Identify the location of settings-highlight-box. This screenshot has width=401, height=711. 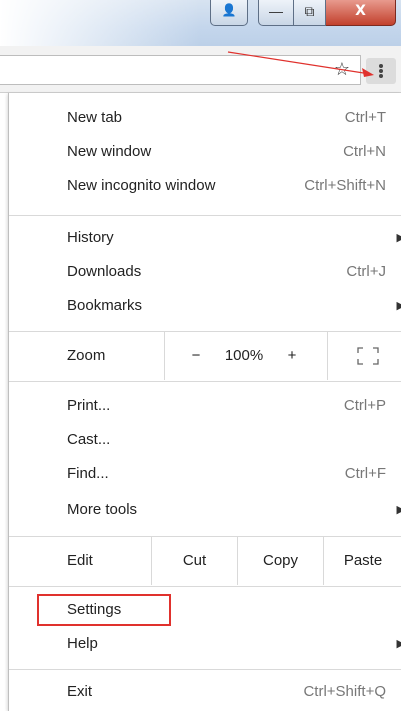
(104, 610).